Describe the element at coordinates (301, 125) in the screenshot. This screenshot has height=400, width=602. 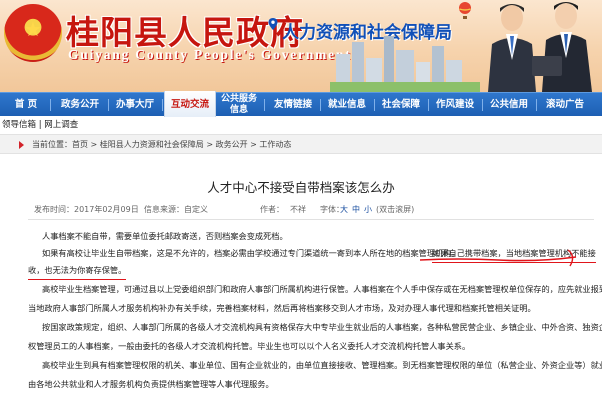
I see `quick-links-bar: 领导信箱 | 网上调查` at that location.